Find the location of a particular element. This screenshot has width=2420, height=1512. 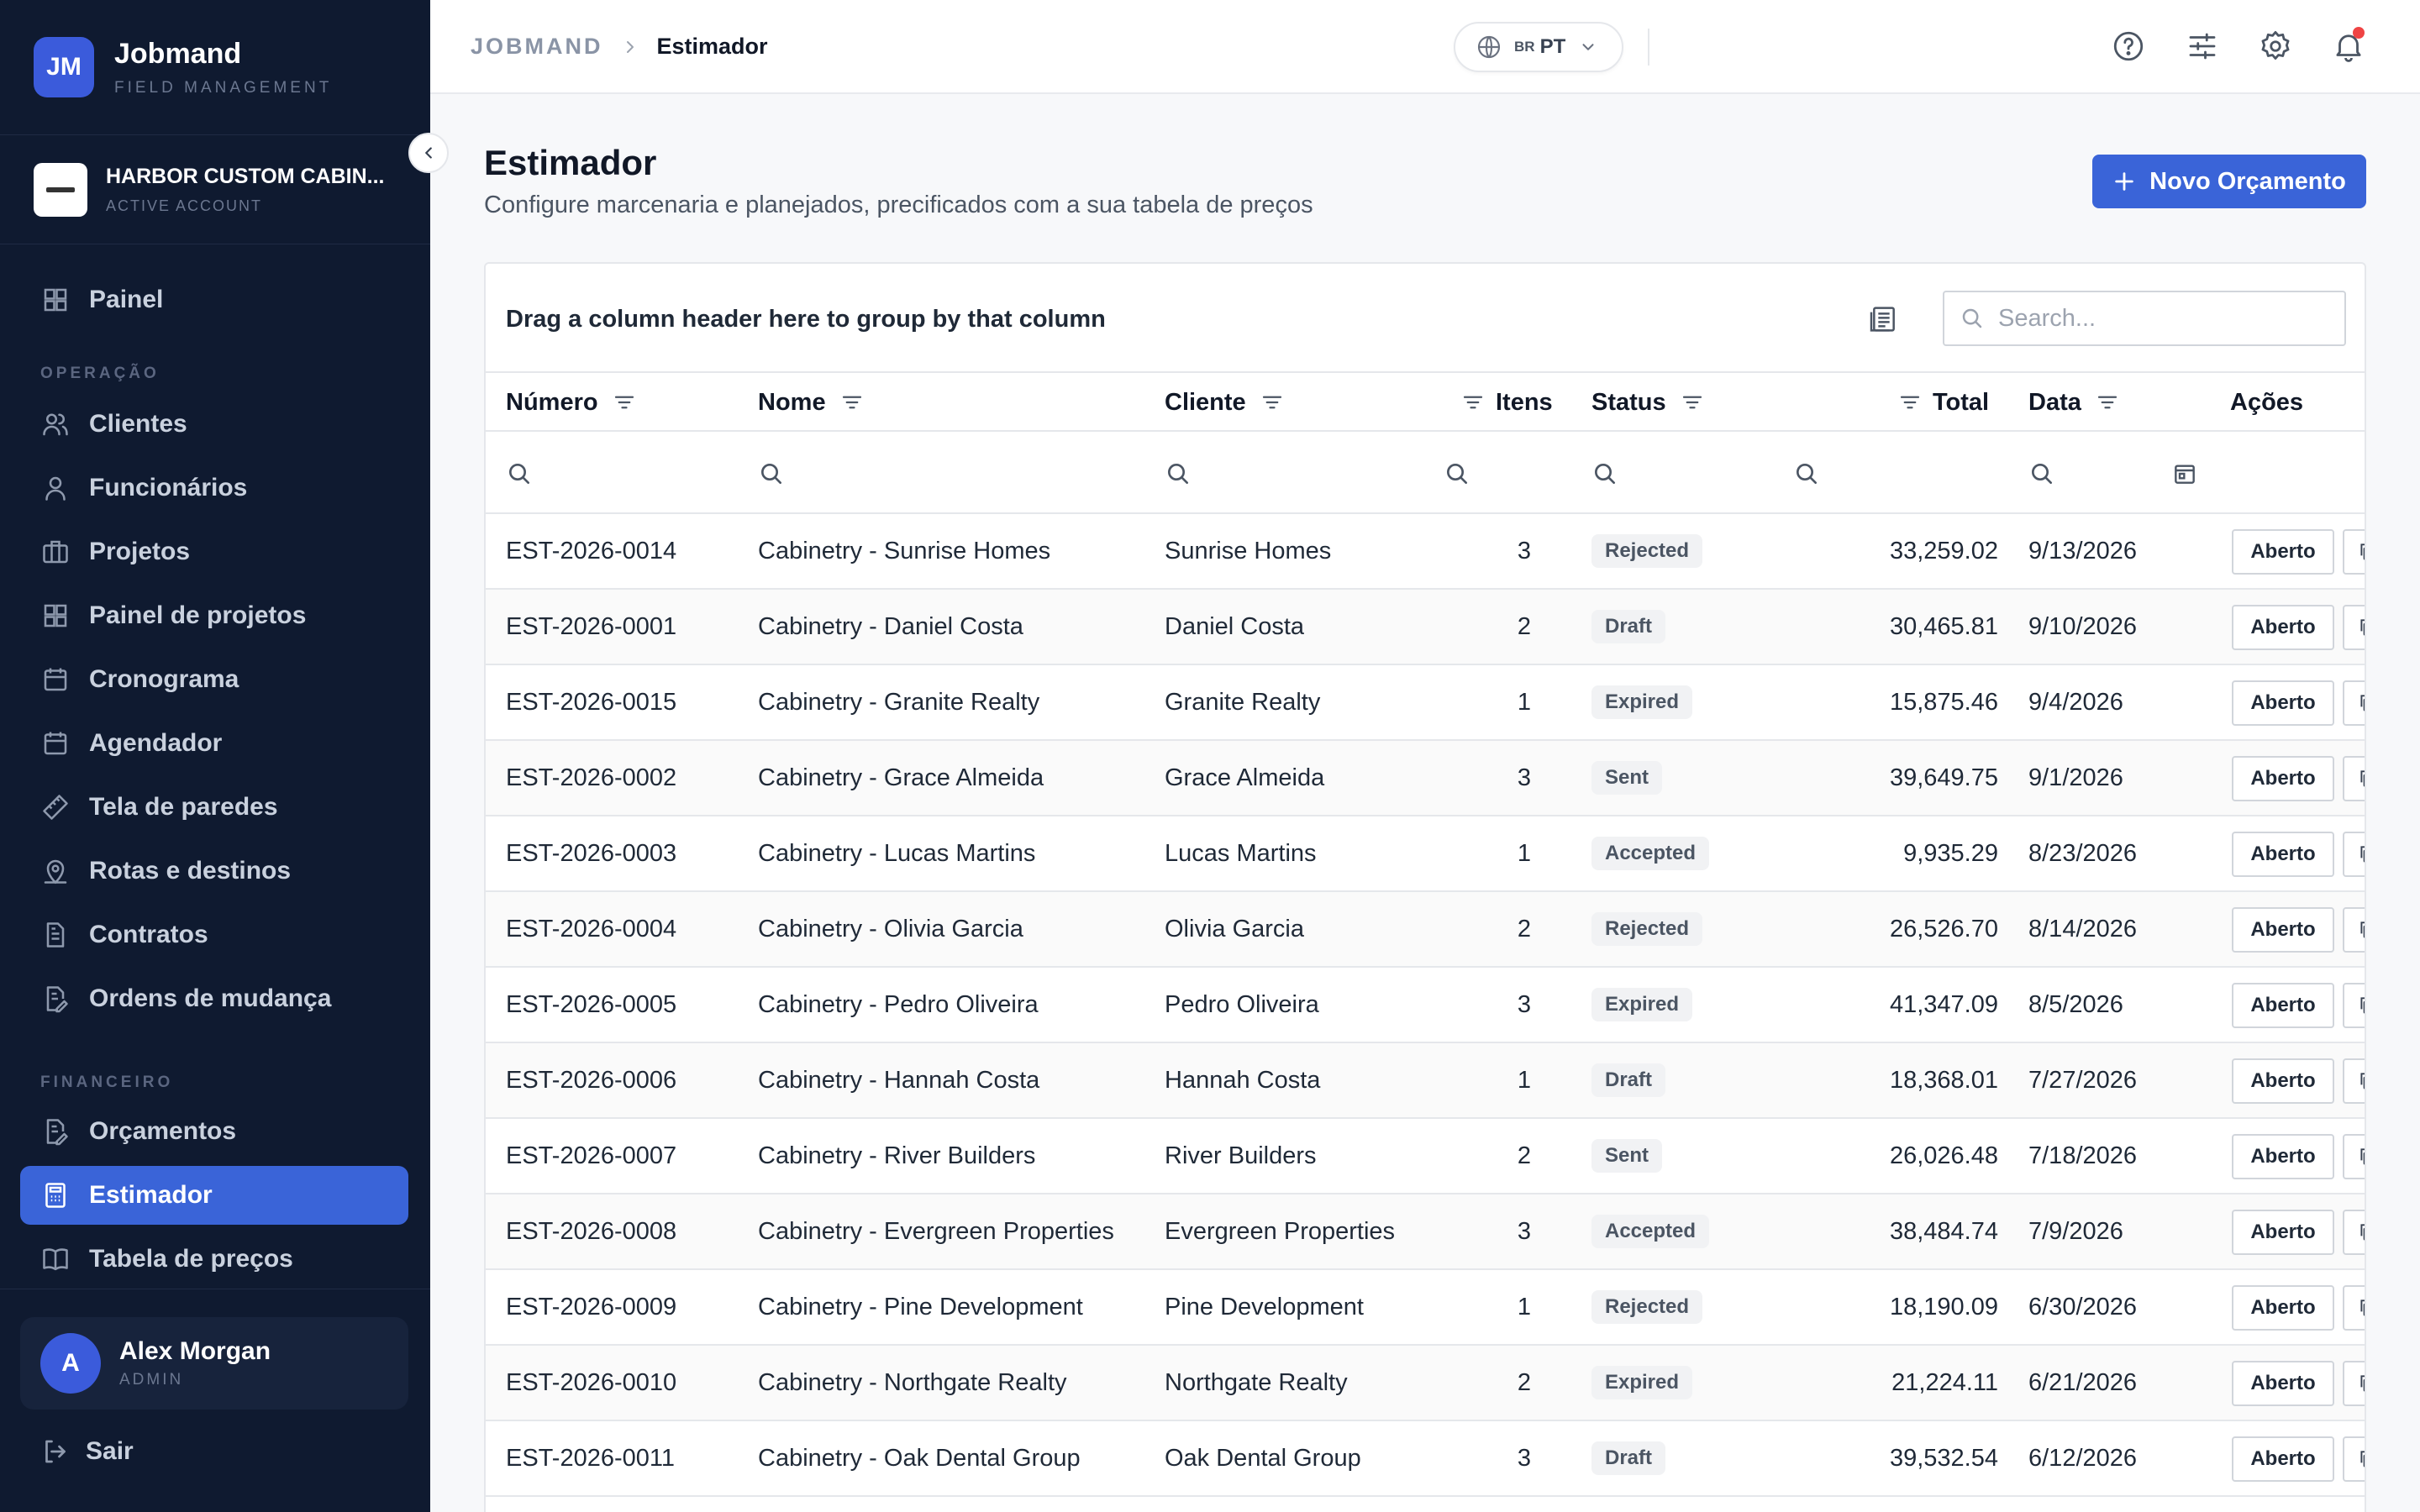

grid-search-input is located at coordinates (2166, 318).